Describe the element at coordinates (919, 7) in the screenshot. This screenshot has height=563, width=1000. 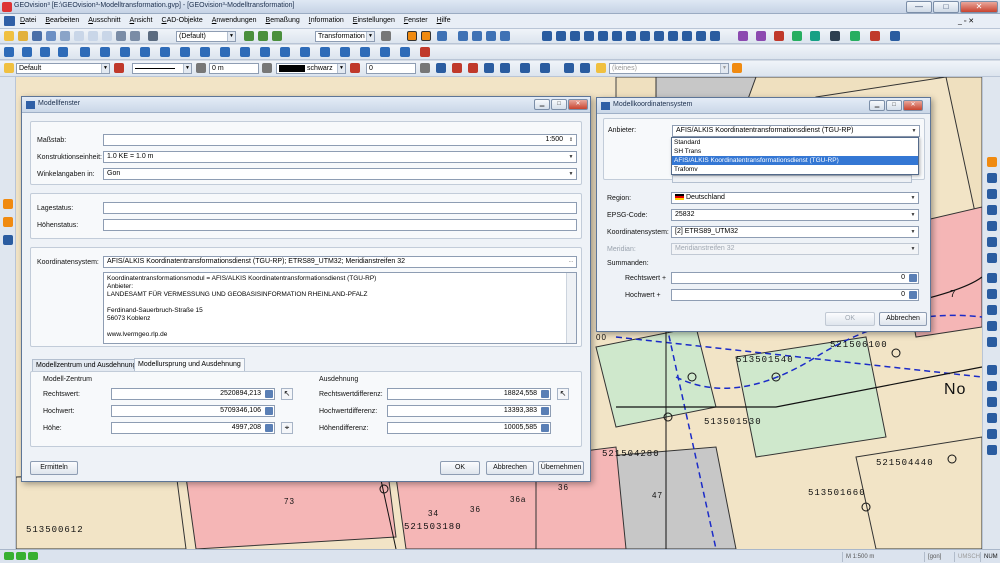
I see `minimize-button: —` at that location.